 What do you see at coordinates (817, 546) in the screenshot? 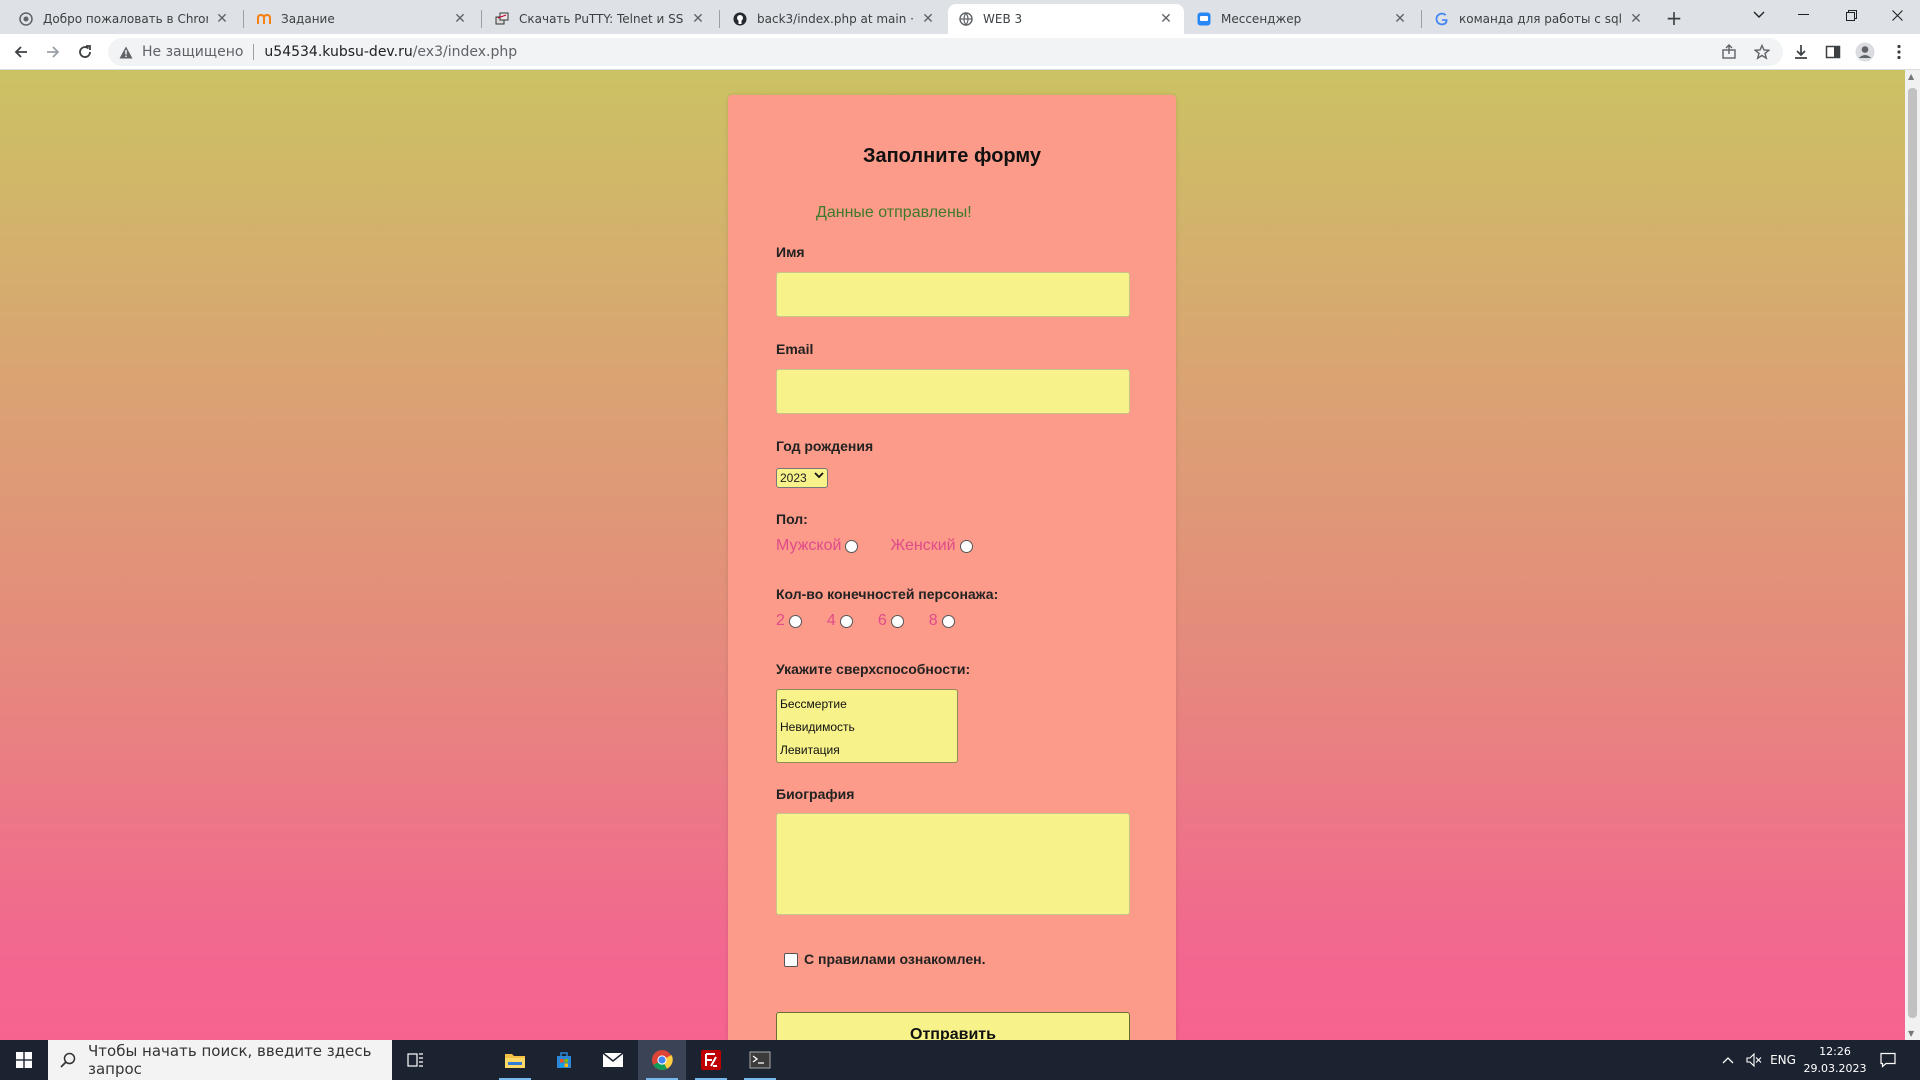
I see `gender-option-male: Мужской` at bounding box center [817, 546].